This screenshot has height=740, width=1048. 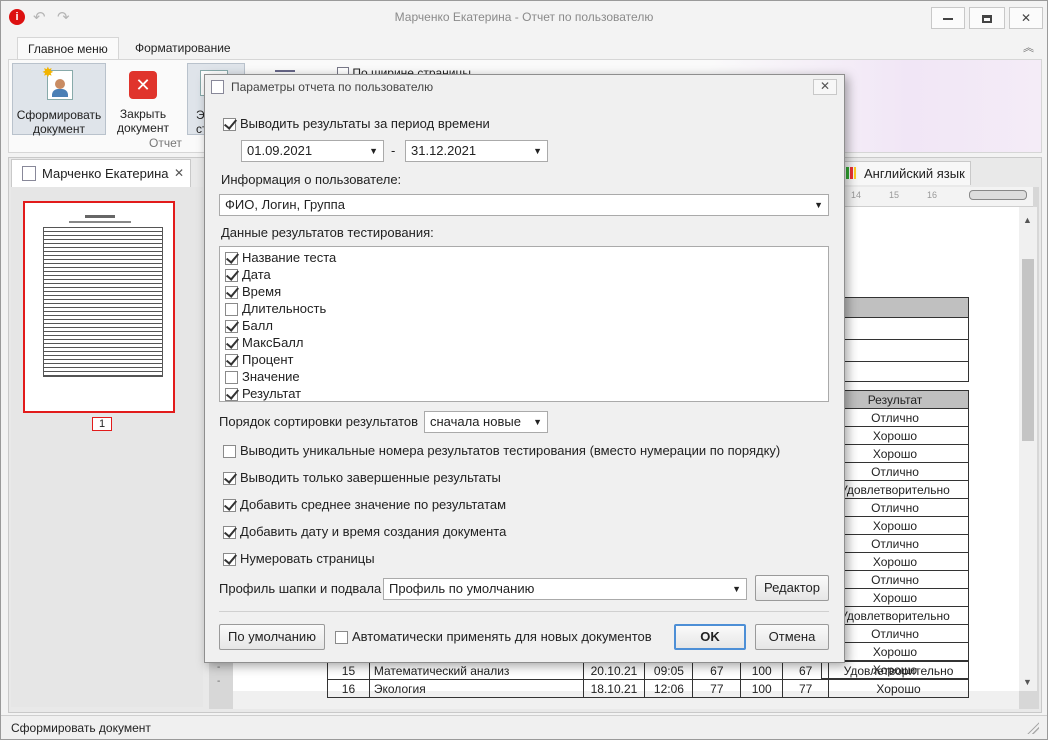 What do you see at coordinates (476, 670) in the screenshot?
I see `table-cell-name: Математический анализ` at bounding box center [476, 670].